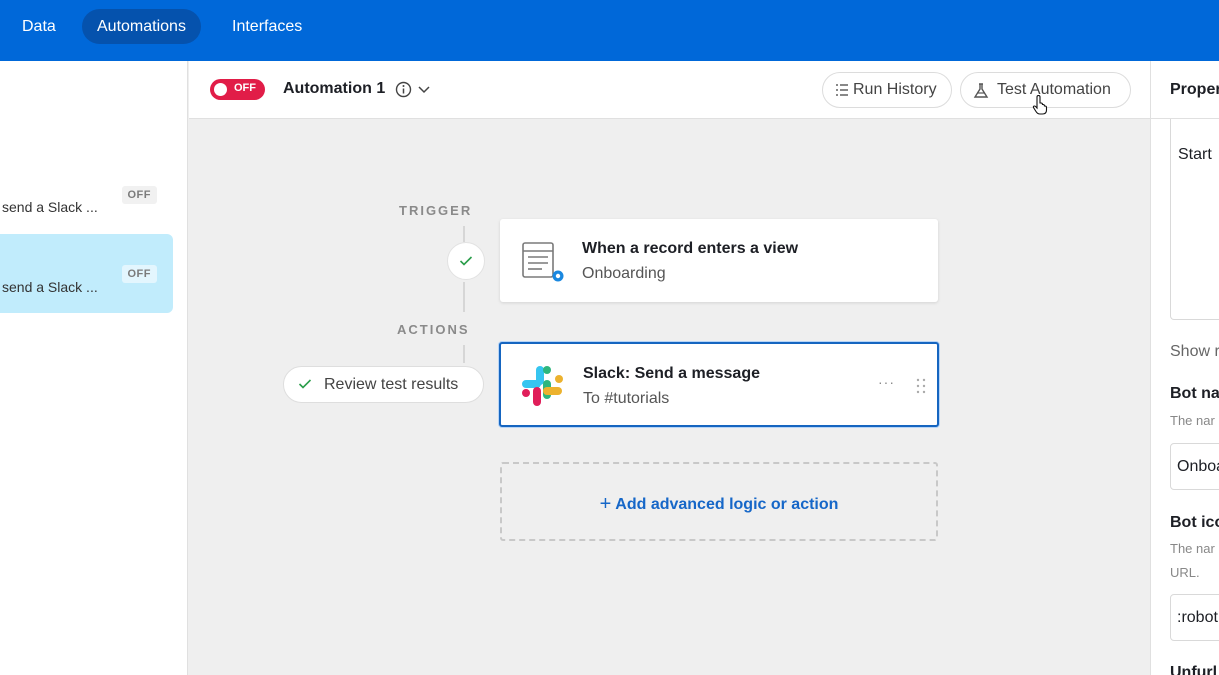 The height and width of the screenshot is (675, 1219). Describe the element at coordinates (1194, 219) in the screenshot. I see `message-textarea: Start` at that location.